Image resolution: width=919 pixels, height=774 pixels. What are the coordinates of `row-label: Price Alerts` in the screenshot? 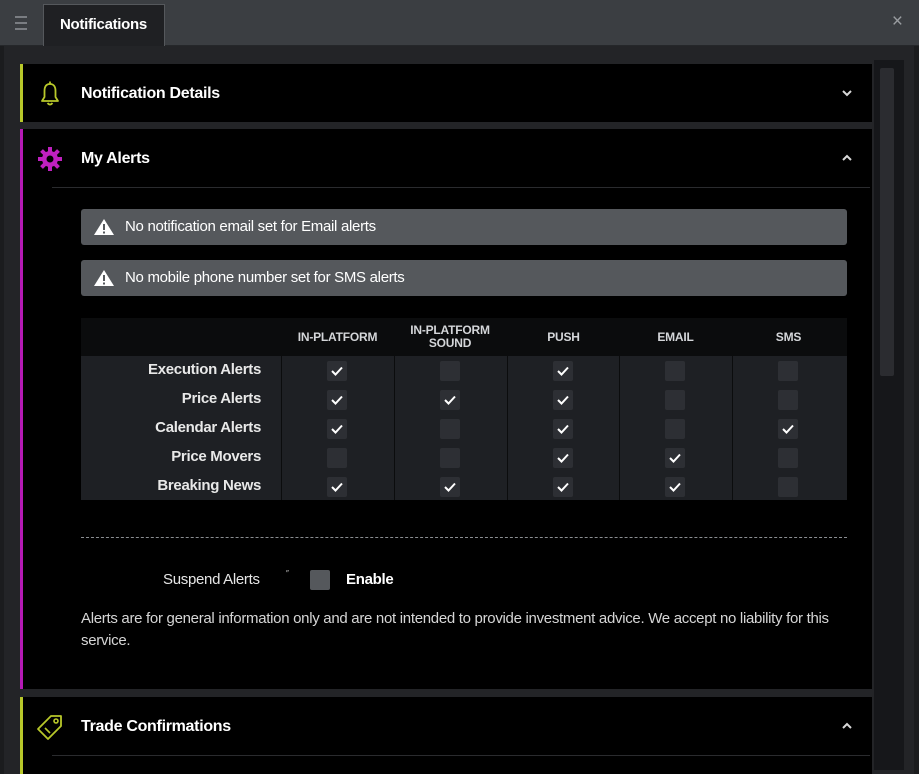 It's located at (221, 398).